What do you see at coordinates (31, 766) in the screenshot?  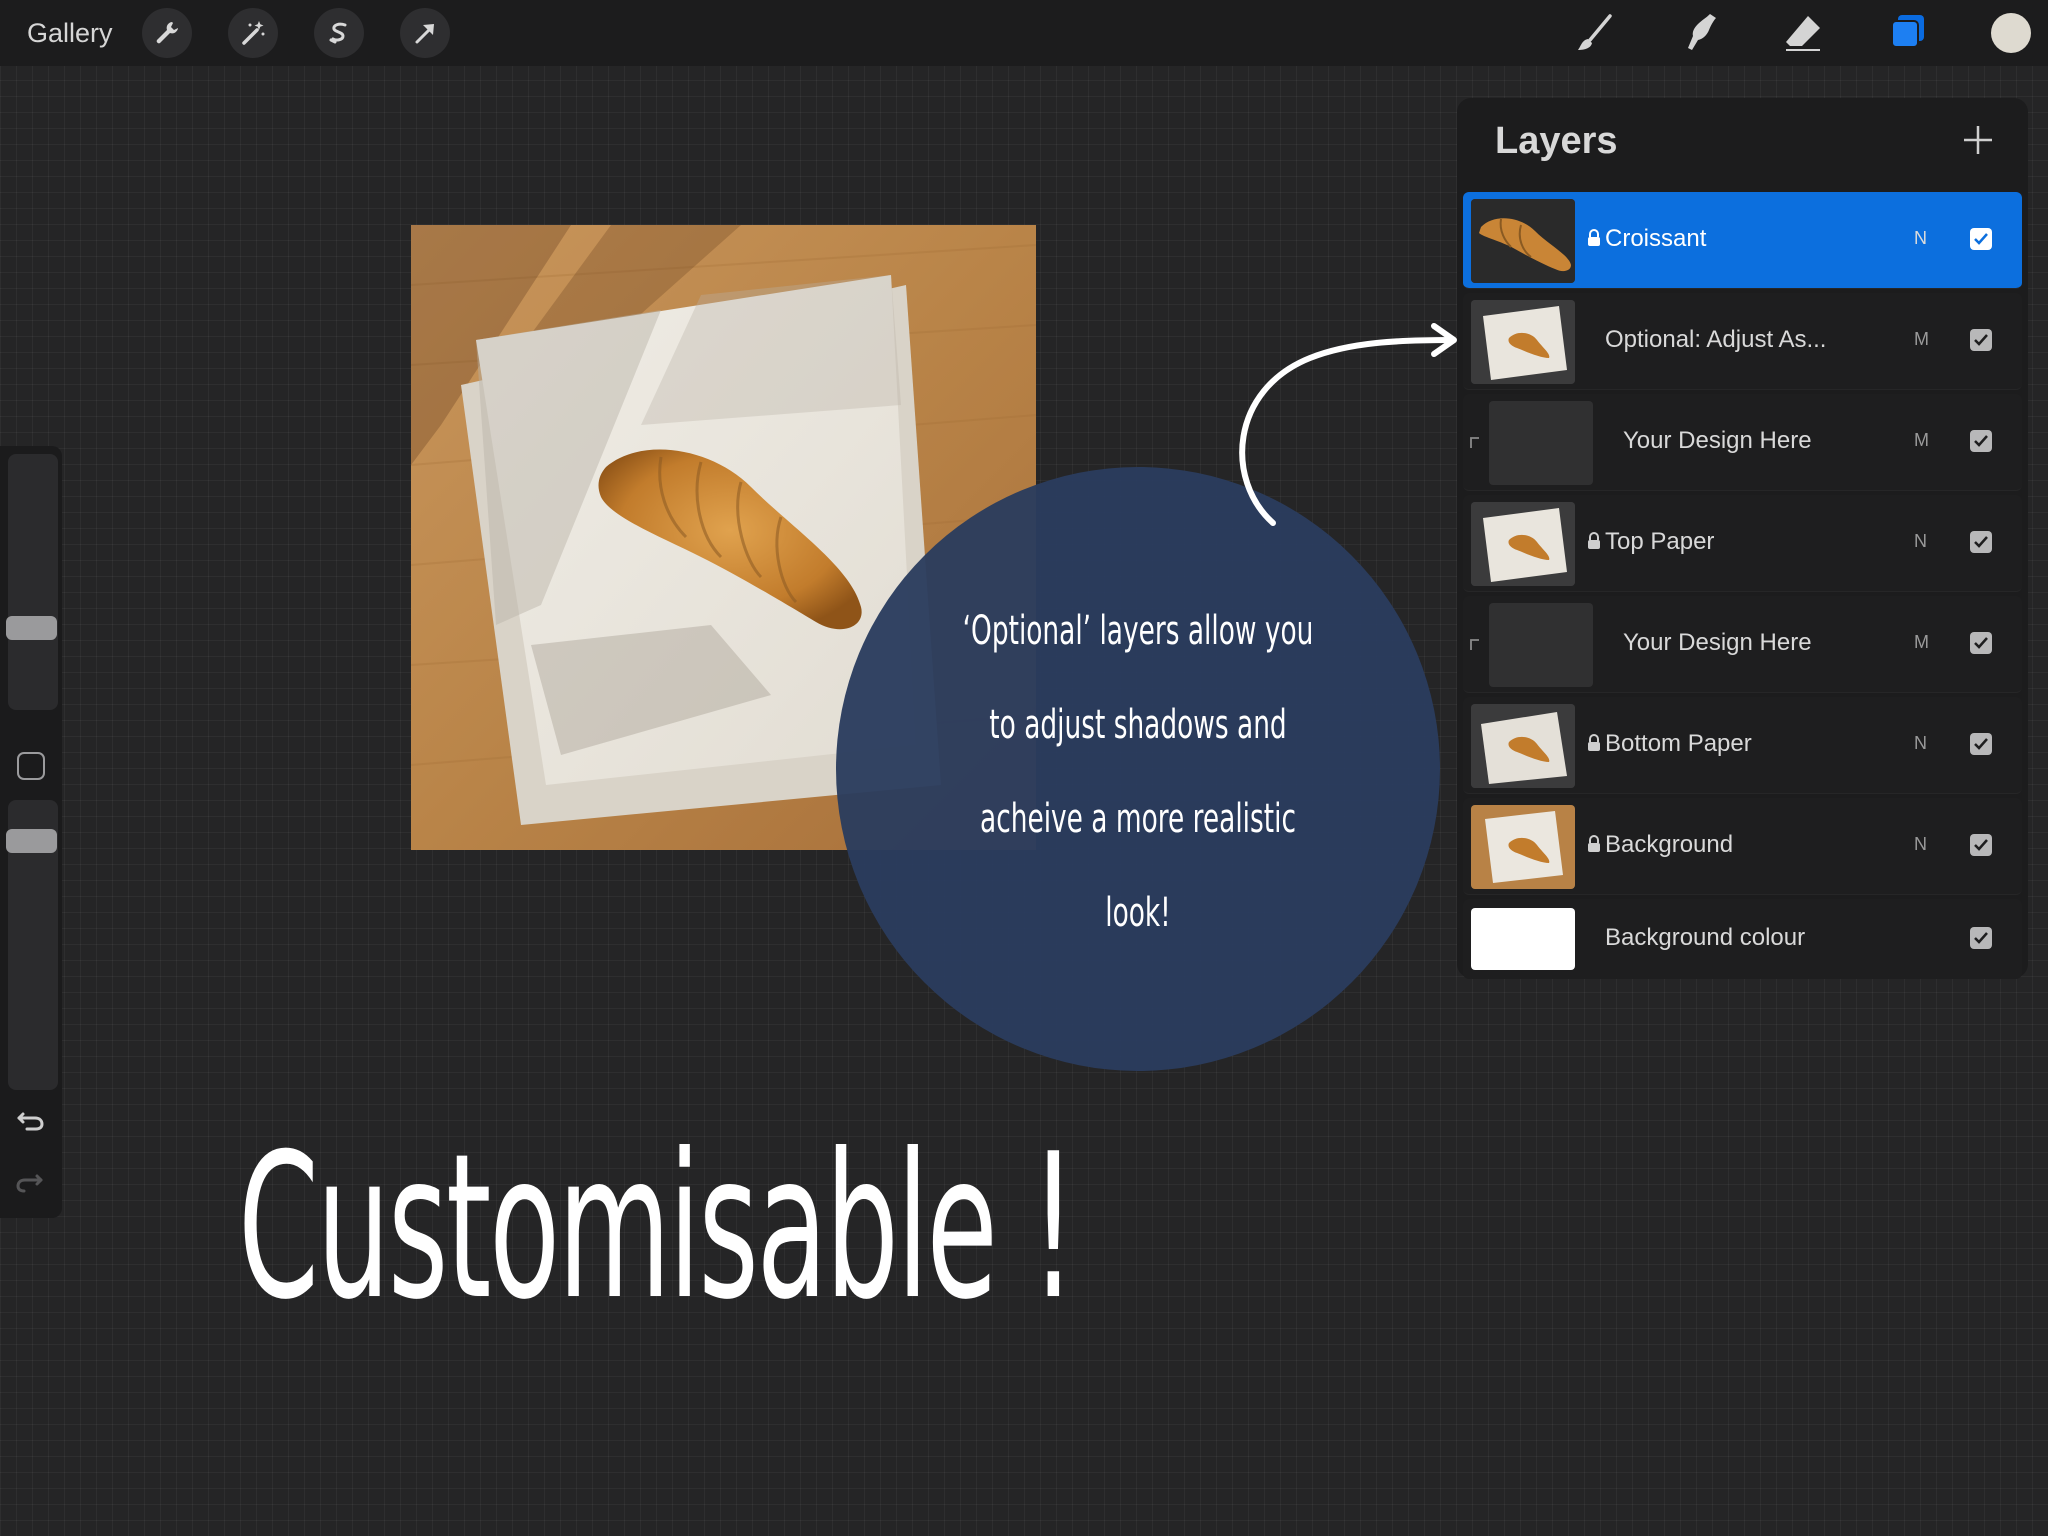 I see `modify-button` at bounding box center [31, 766].